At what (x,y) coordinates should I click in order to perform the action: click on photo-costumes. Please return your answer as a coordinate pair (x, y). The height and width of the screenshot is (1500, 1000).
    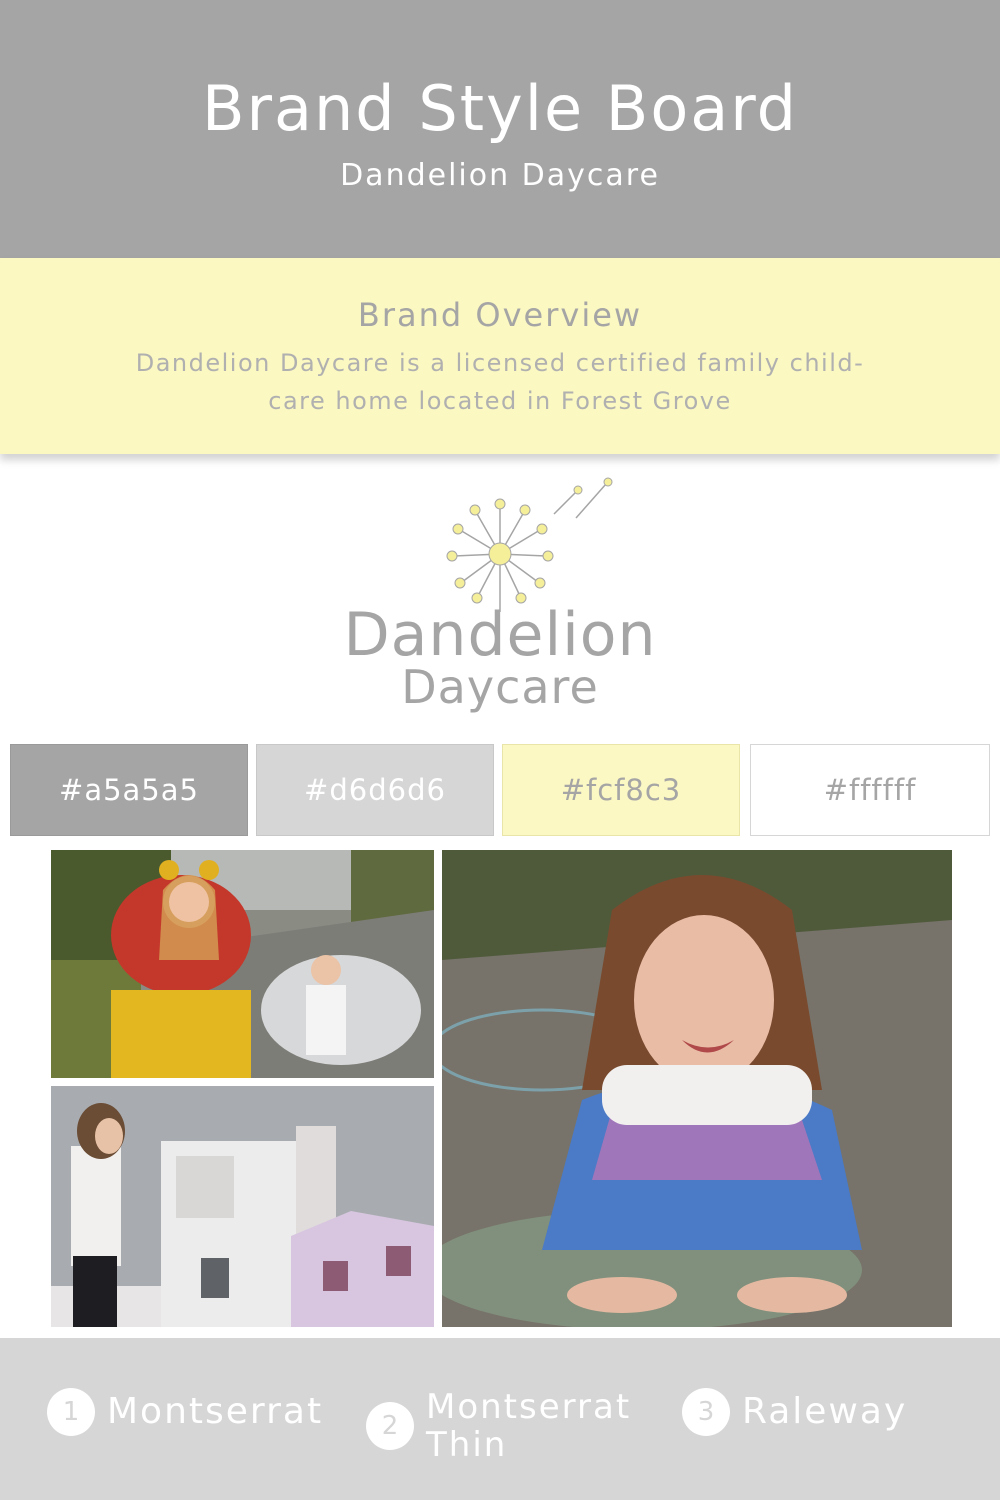
    Looking at the image, I should click on (242, 964).